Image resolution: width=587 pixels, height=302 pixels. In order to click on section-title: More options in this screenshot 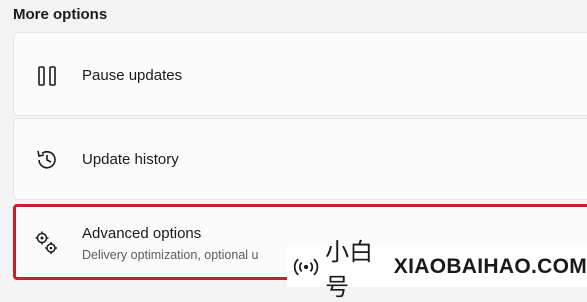, I will do `click(60, 14)`.